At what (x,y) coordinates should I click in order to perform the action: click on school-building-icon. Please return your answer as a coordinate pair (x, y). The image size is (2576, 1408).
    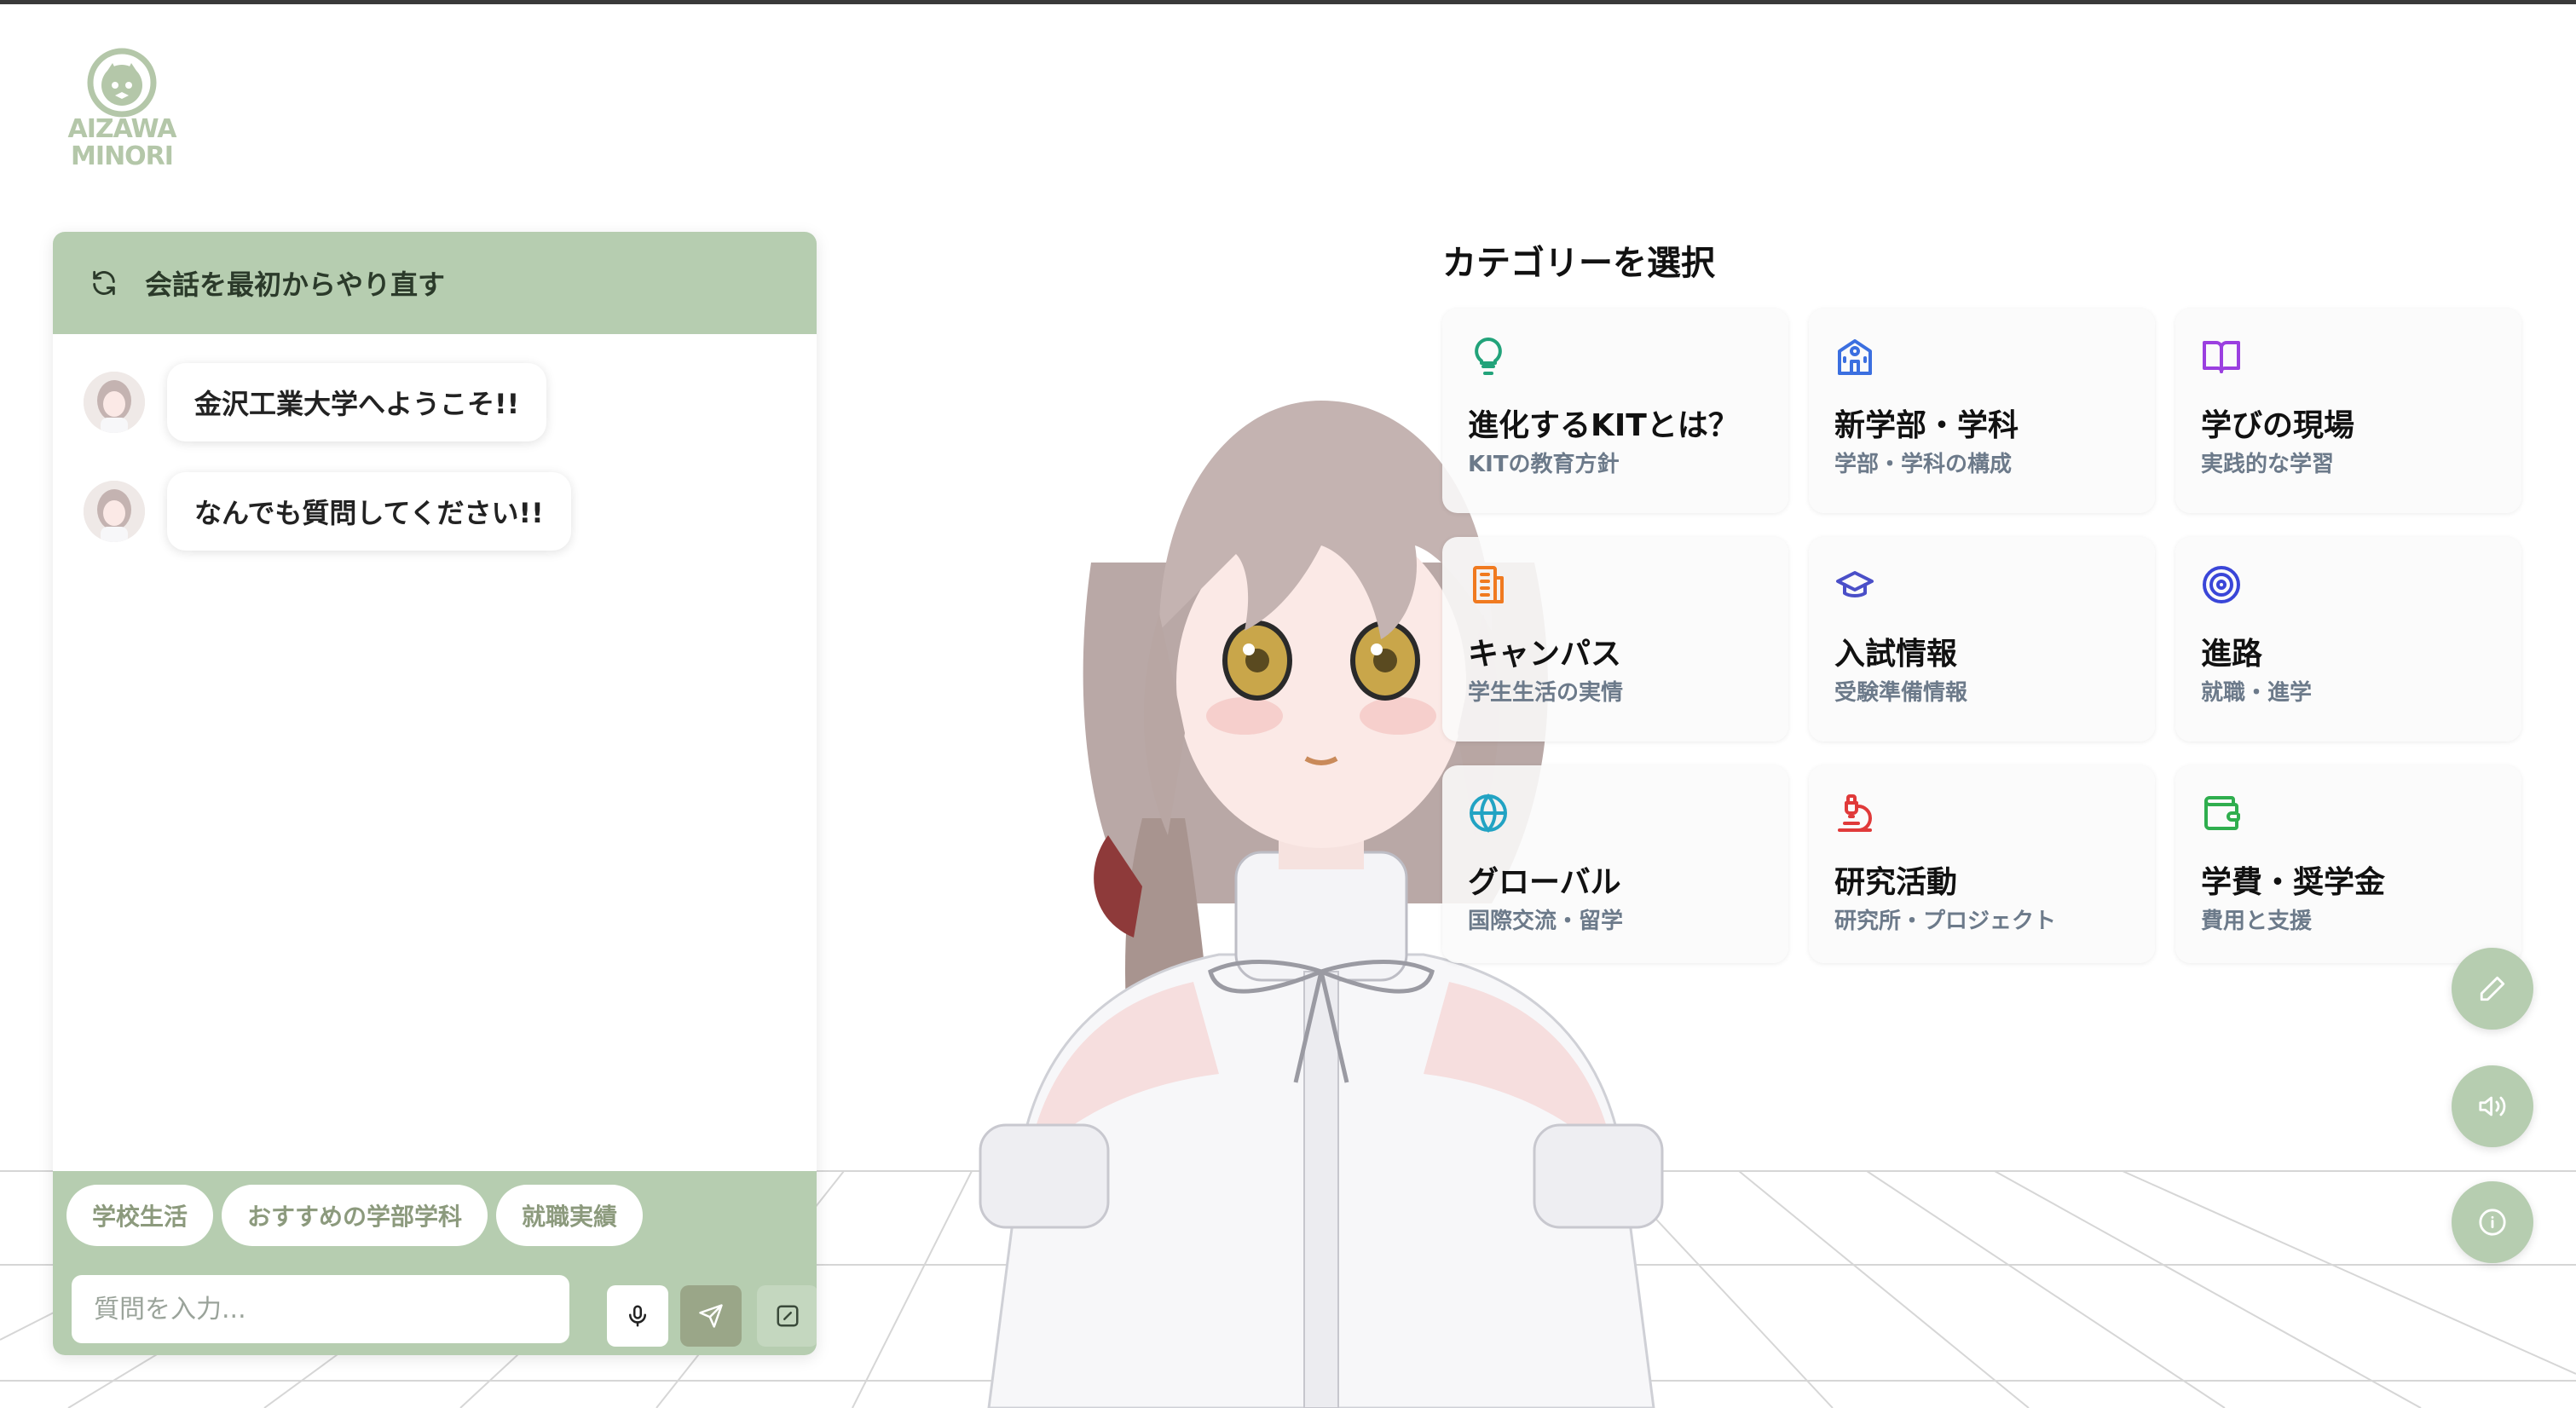
    Looking at the image, I should click on (1855, 357).